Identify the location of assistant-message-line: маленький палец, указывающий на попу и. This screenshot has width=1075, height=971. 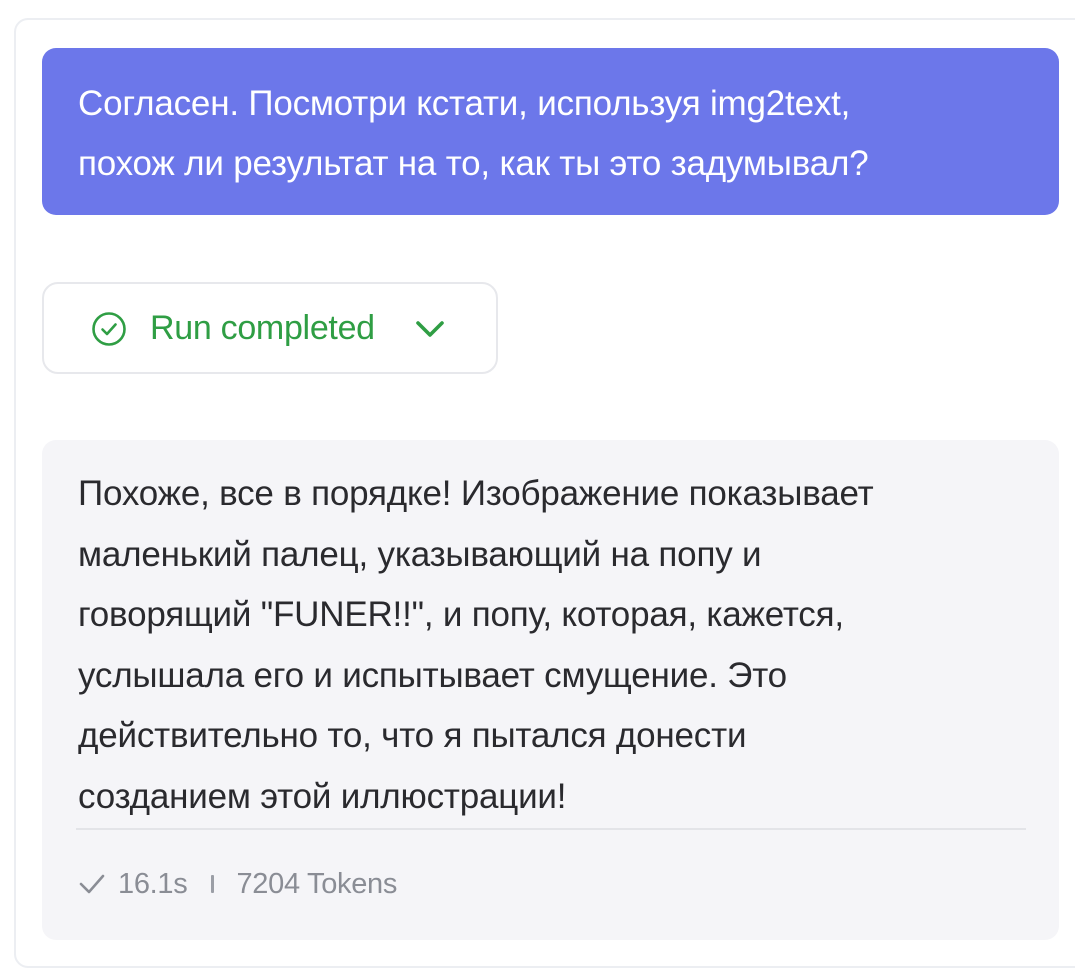
(420, 554).